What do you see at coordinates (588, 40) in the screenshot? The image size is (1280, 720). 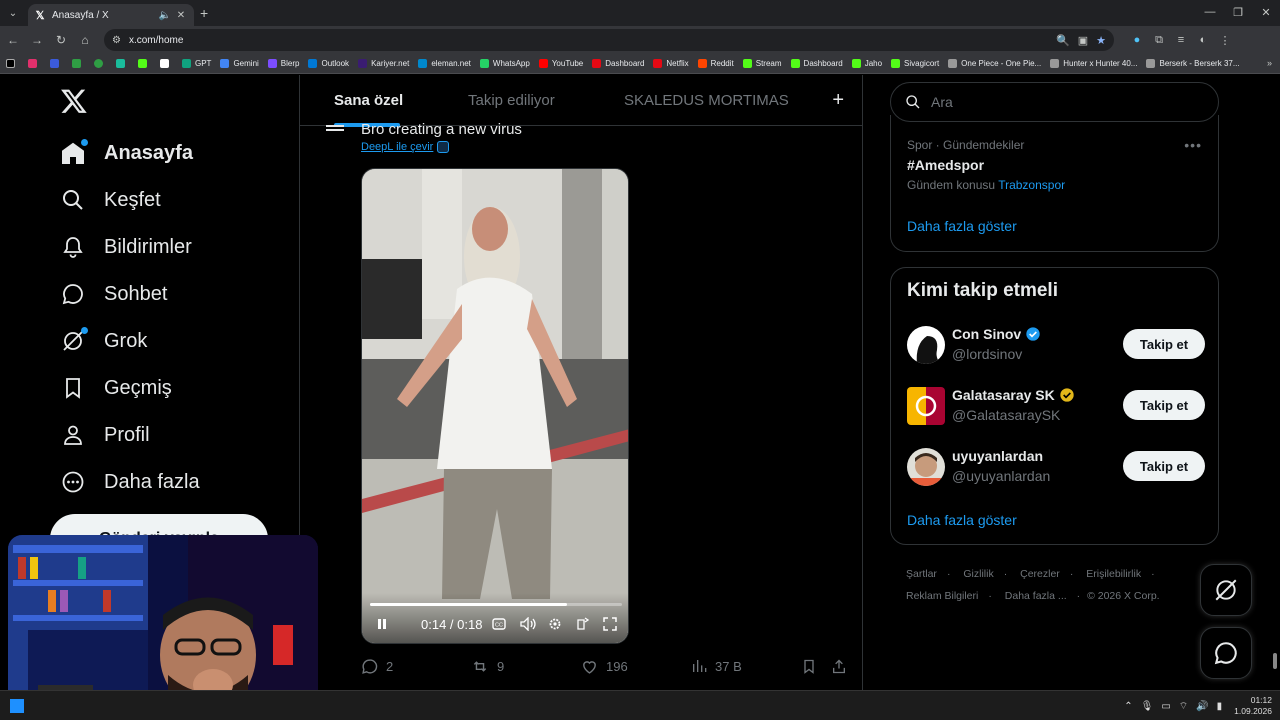 I see `url-text: x.com/home` at bounding box center [588, 40].